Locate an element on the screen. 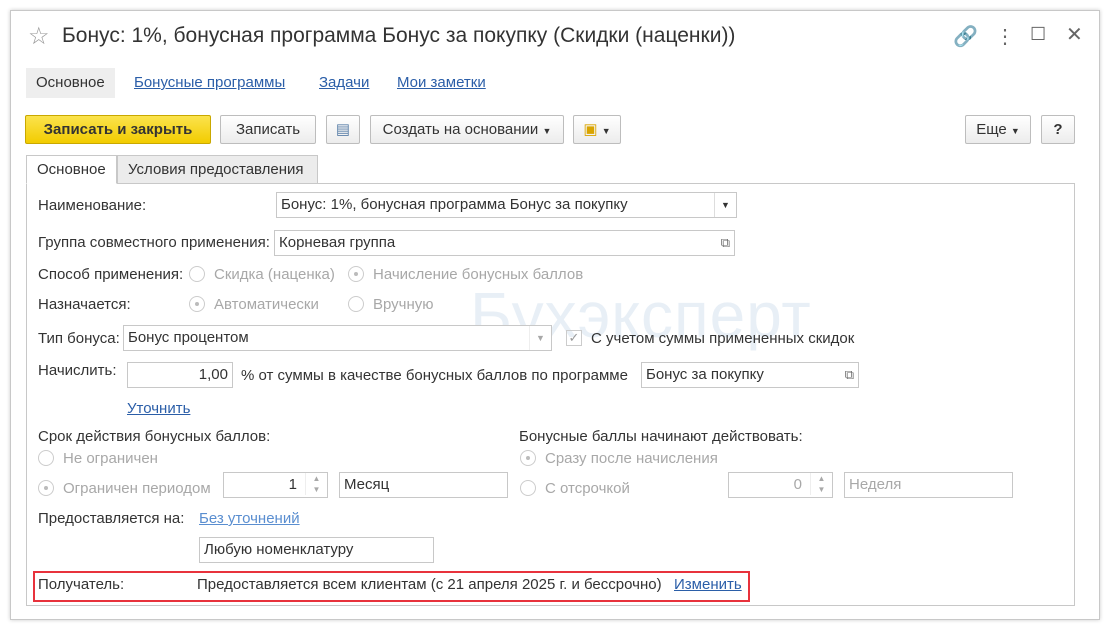  more-button: Еще ▼ is located at coordinates (998, 129).